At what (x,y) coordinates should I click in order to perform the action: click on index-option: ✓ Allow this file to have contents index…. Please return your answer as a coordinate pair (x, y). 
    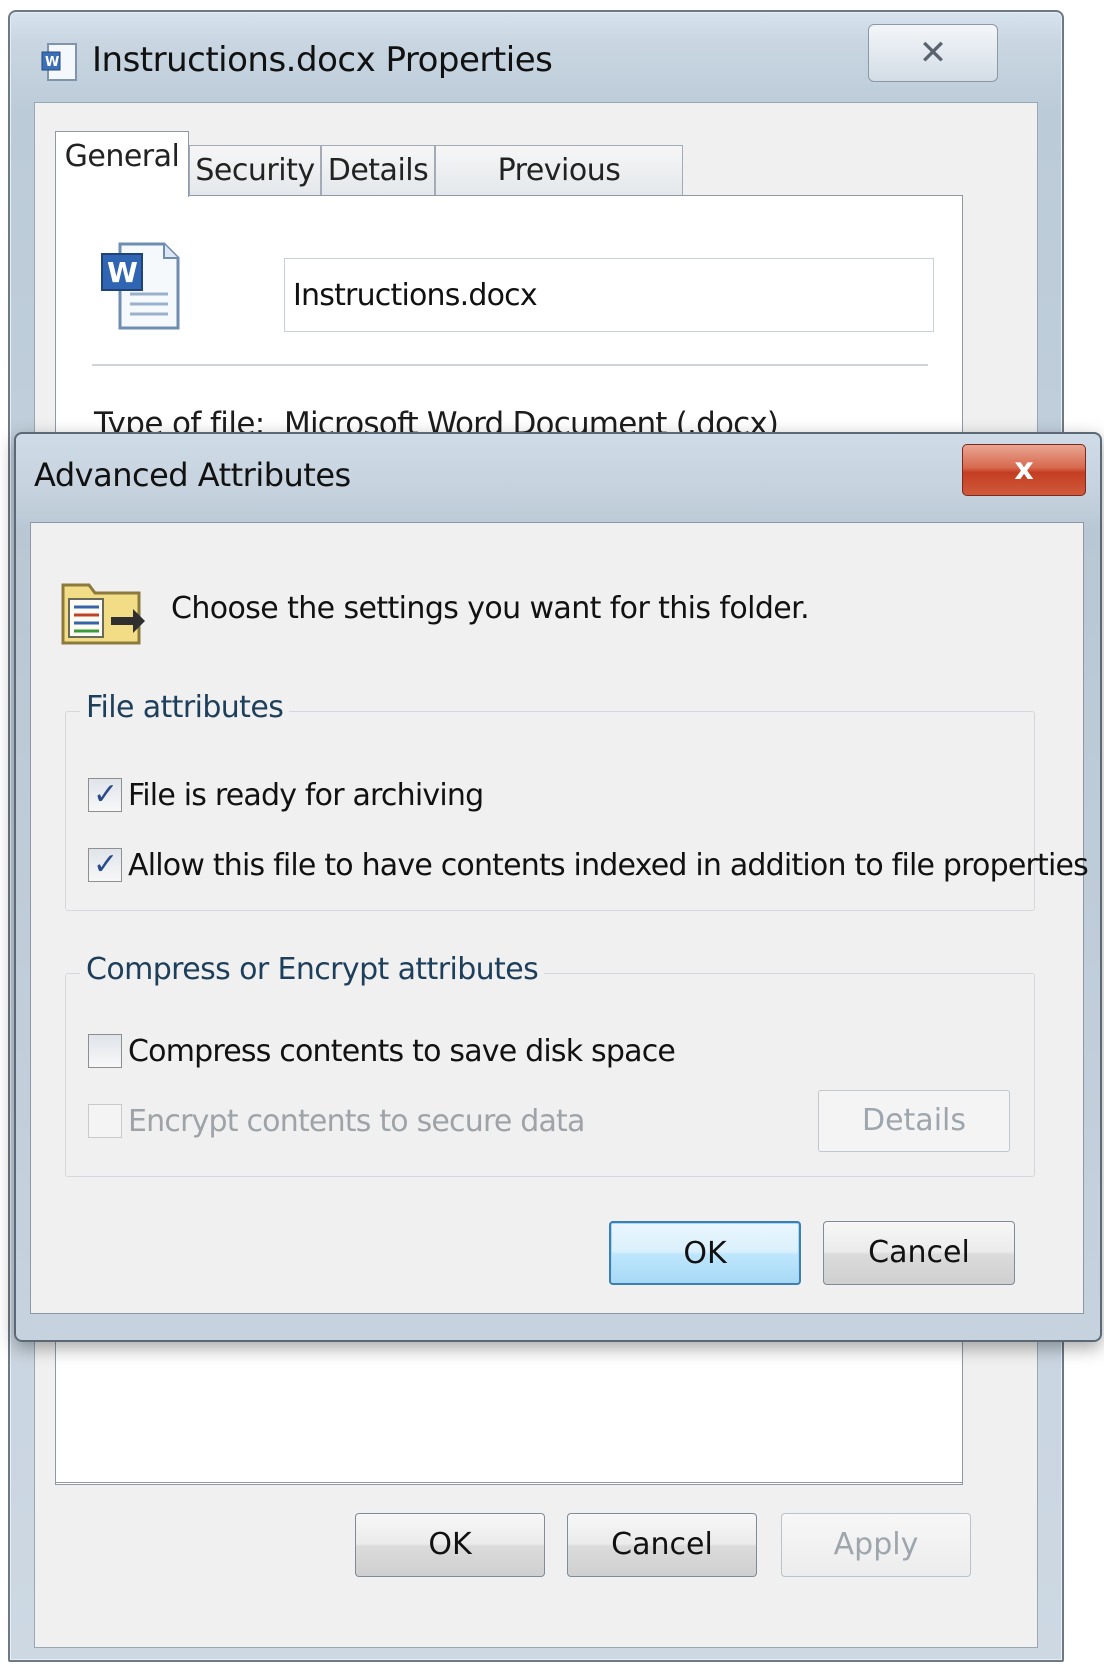
    Looking at the image, I should click on (588, 865).